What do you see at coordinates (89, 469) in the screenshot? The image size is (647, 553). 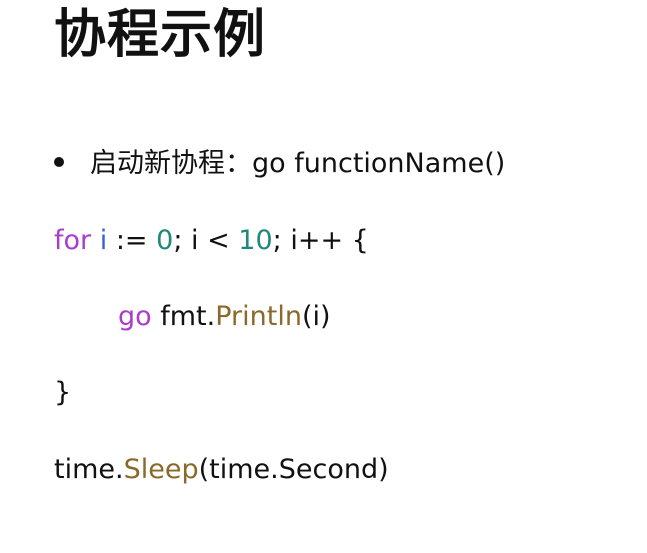 I see `package-time: time.` at bounding box center [89, 469].